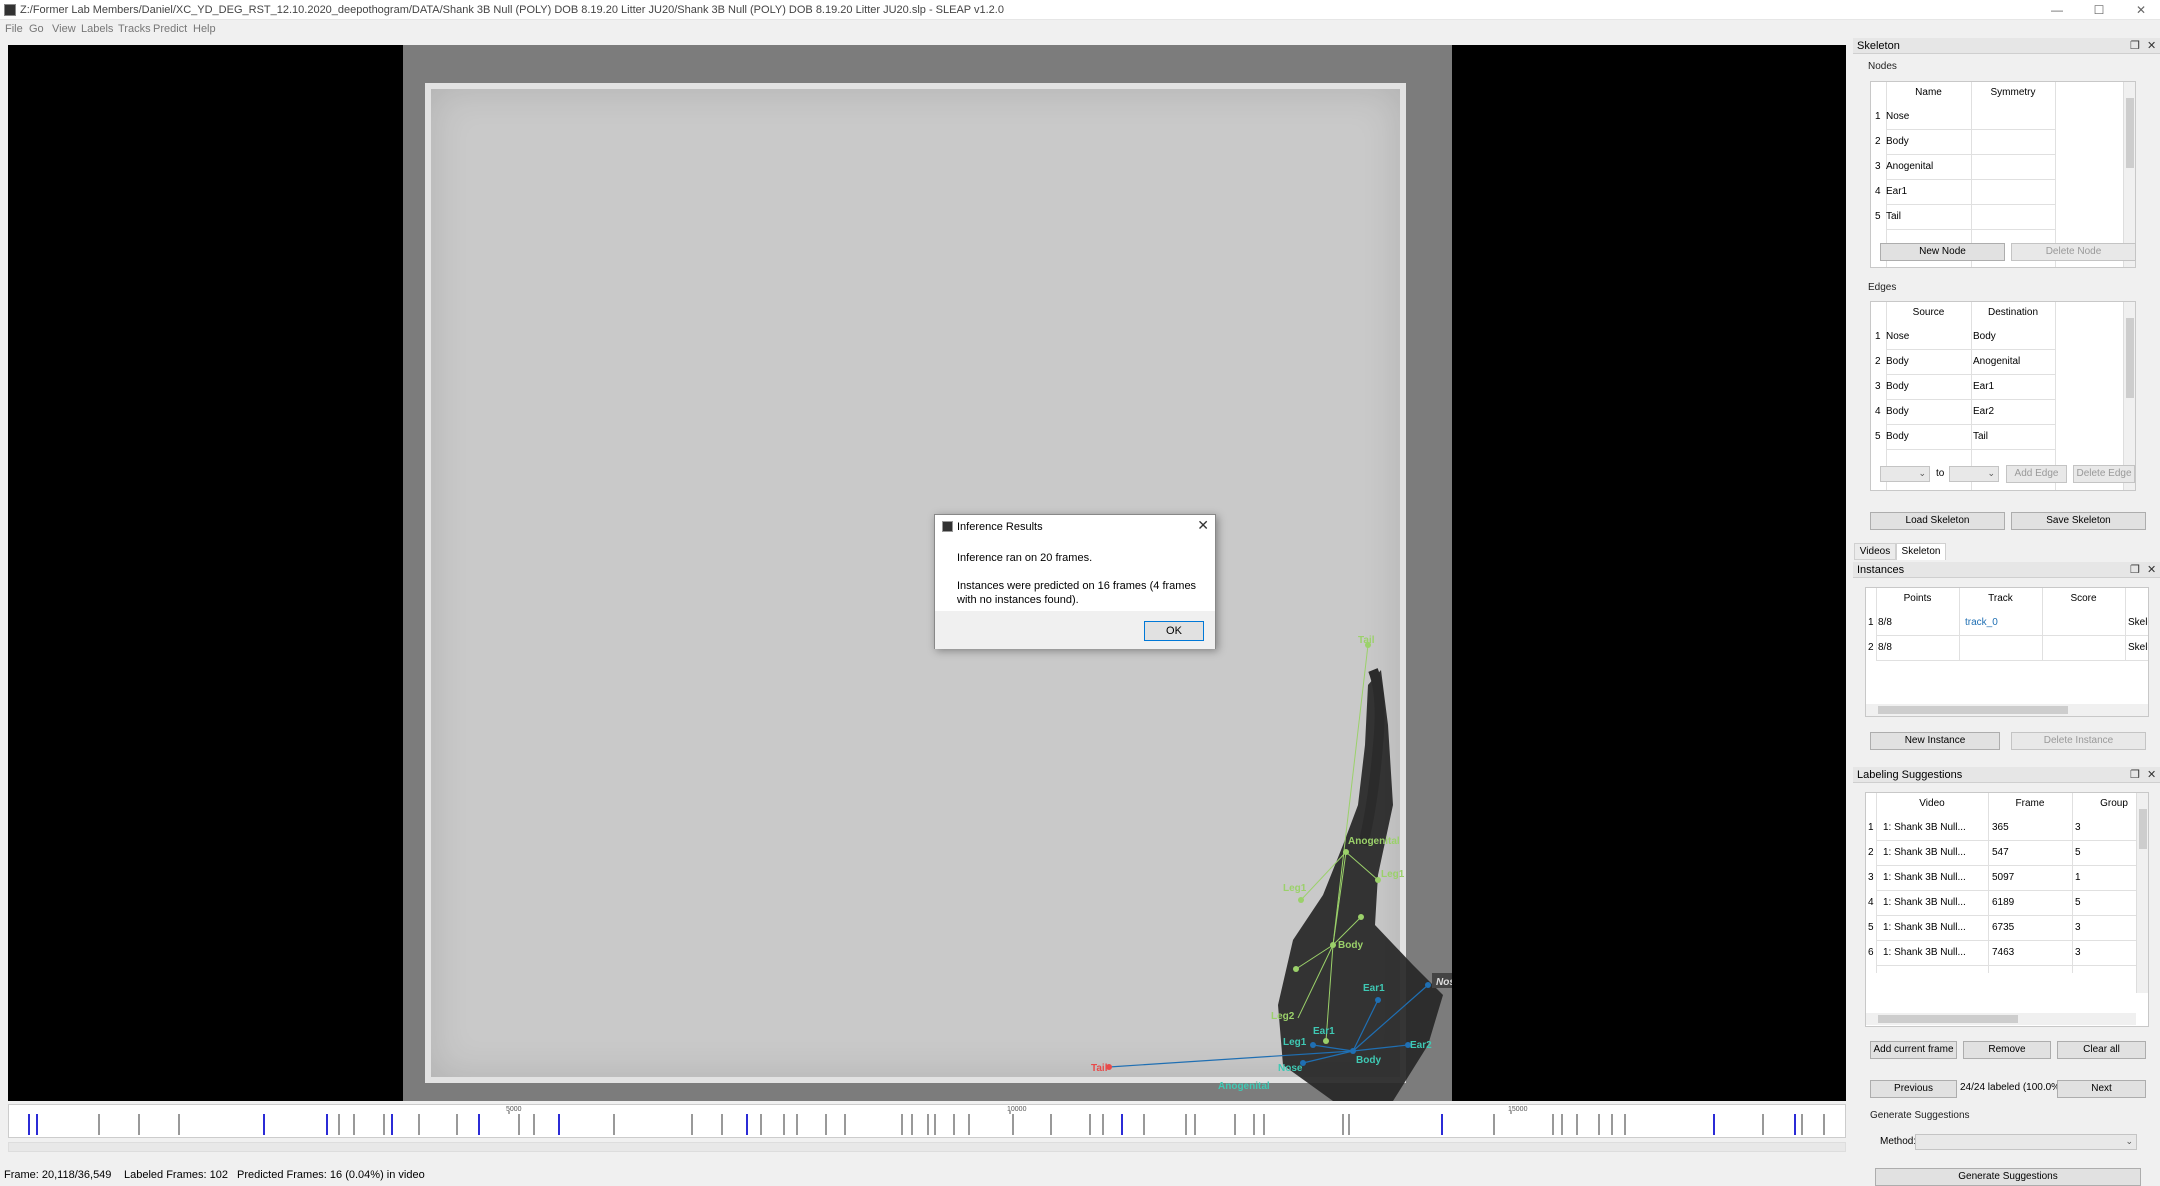 This screenshot has width=2160, height=1186. Describe the element at coordinates (1965, 436) in the screenshot. I see `table-row: 5 Body Tail` at that location.